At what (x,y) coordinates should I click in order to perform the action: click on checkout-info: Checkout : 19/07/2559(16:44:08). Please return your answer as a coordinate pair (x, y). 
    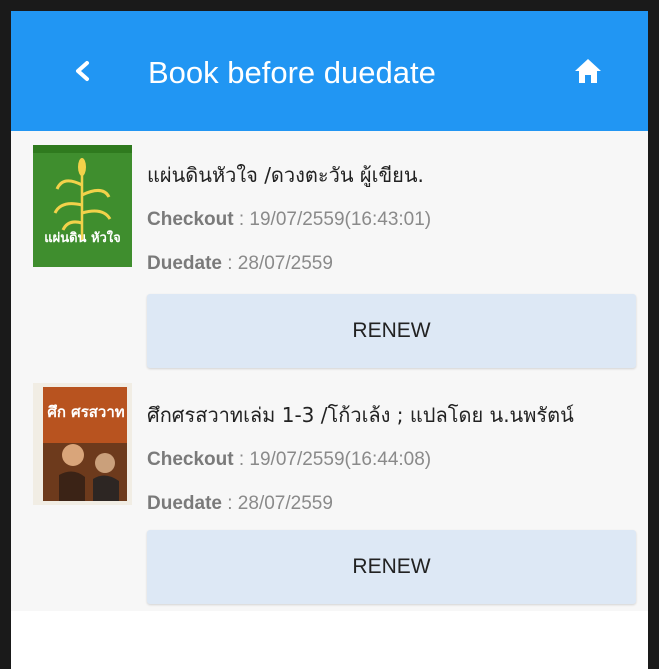
    Looking at the image, I should click on (289, 460).